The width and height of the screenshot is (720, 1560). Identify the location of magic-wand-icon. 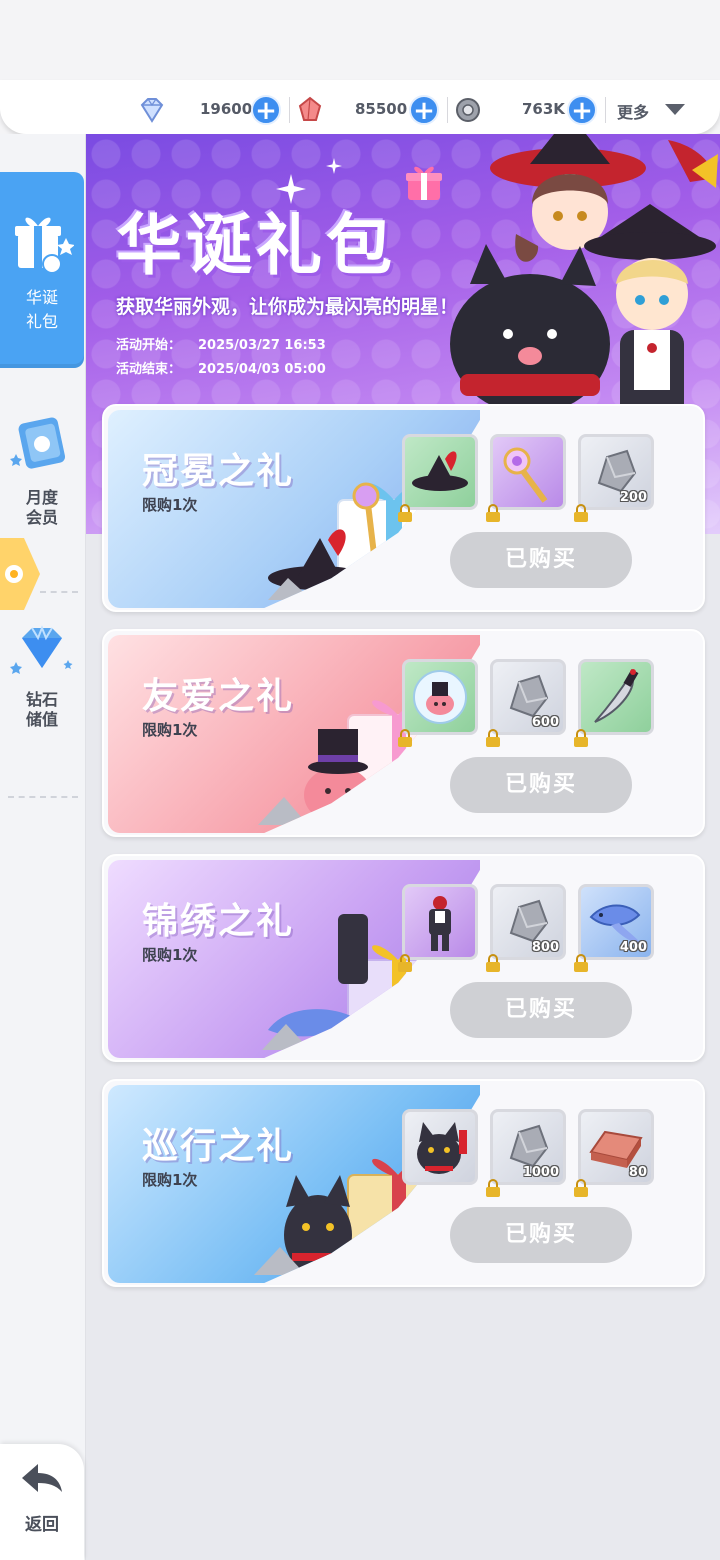
(525, 475).